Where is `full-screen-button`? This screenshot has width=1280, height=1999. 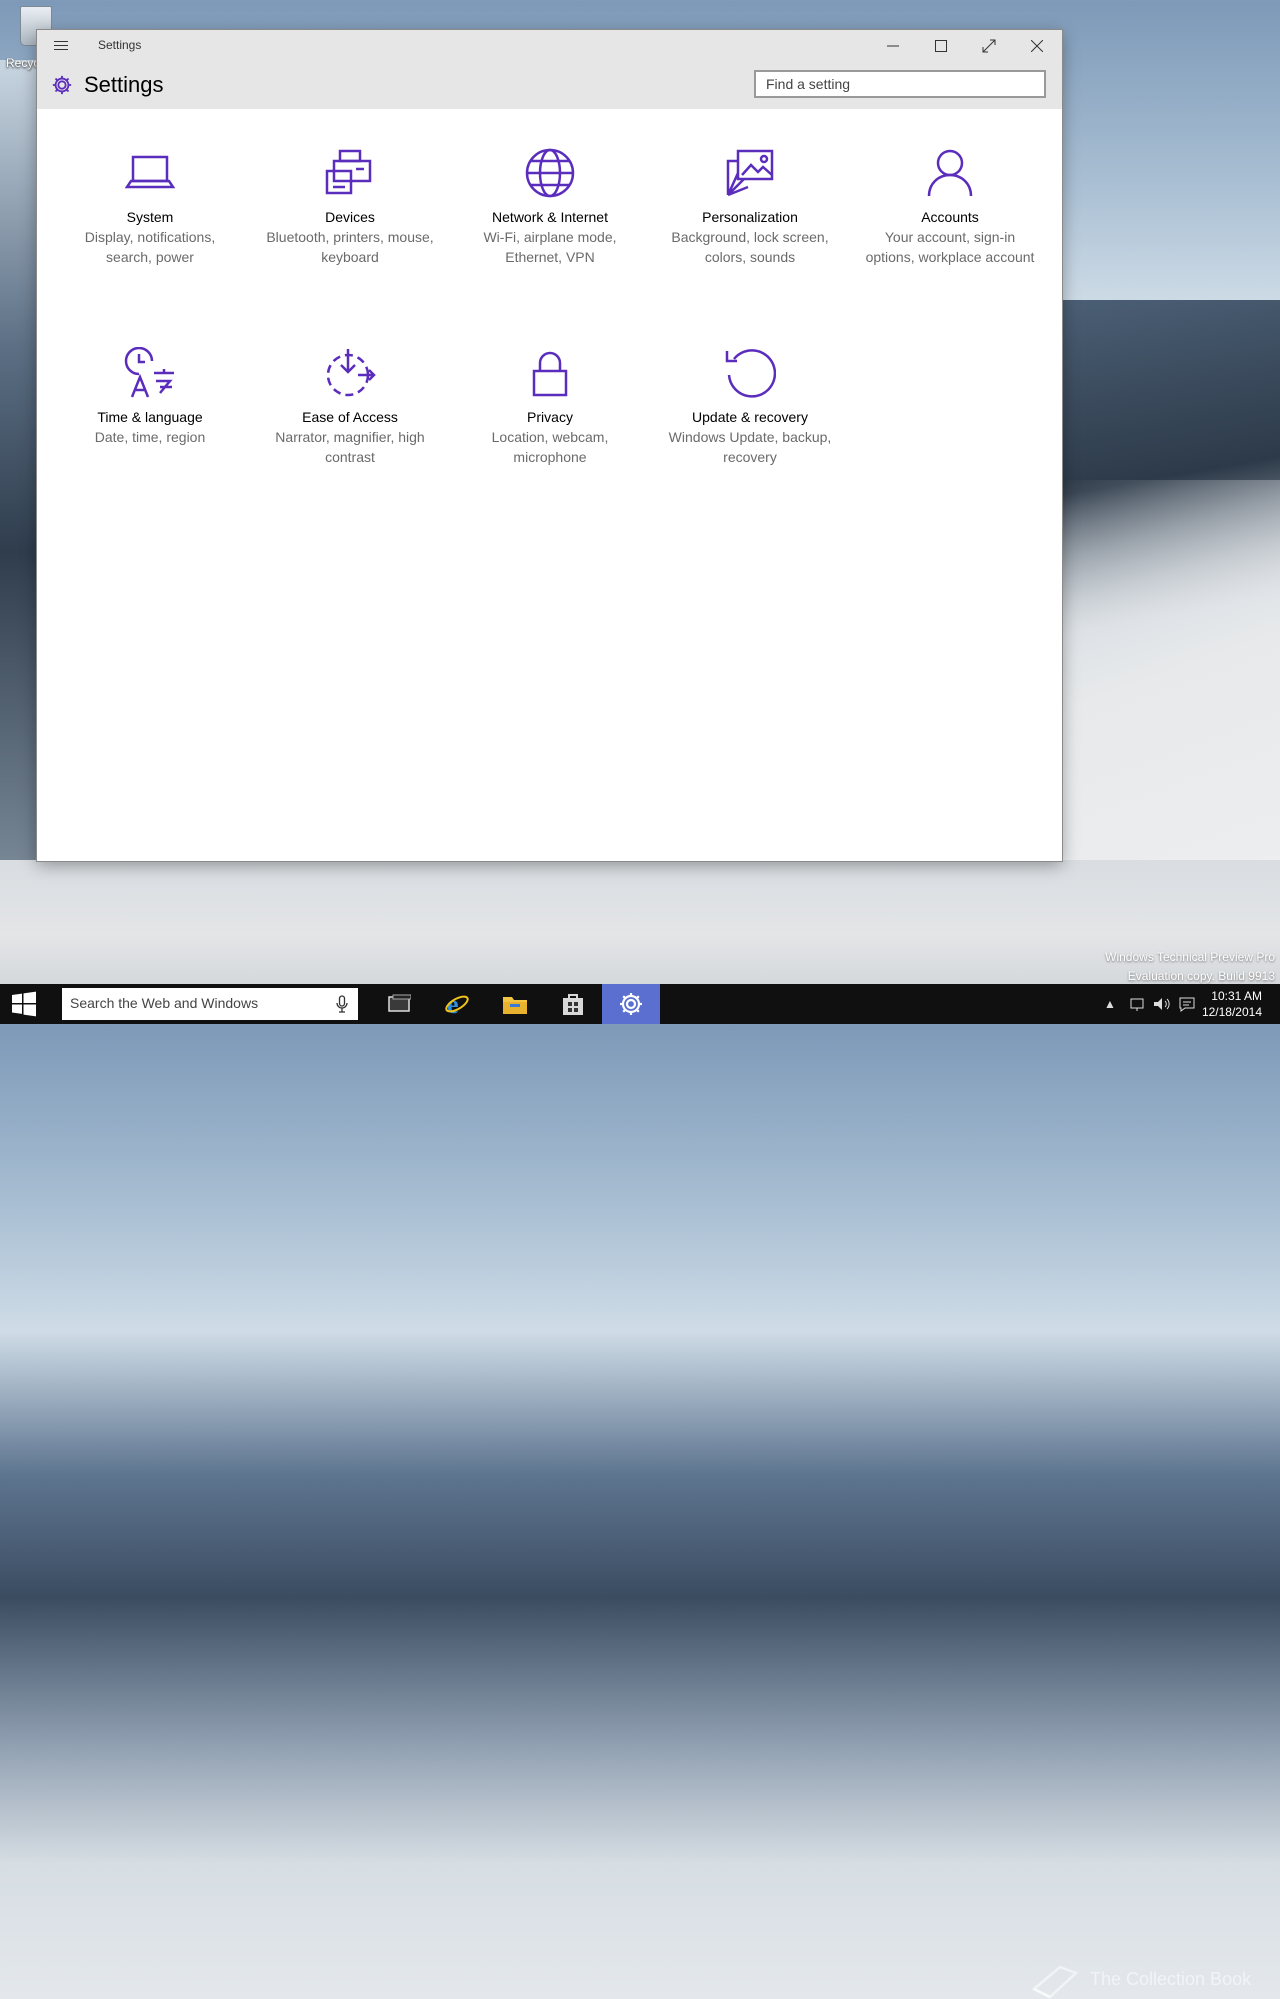 full-screen-button is located at coordinates (989, 46).